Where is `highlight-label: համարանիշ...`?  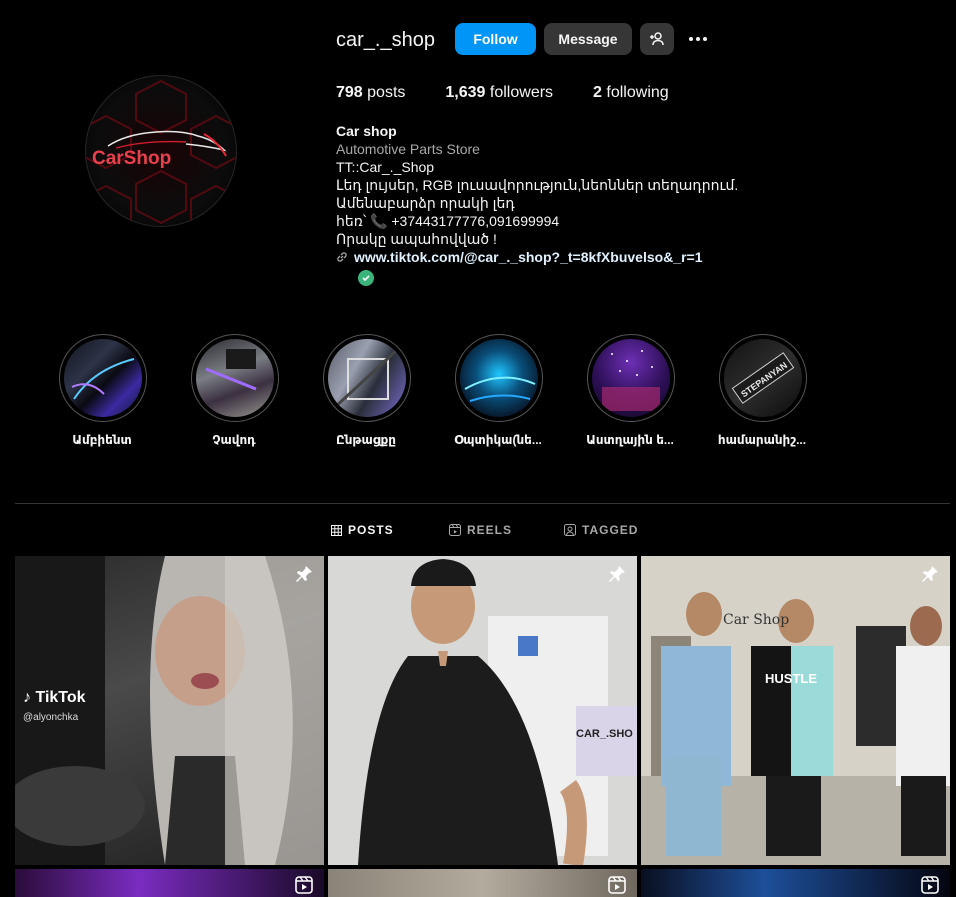
highlight-label: համարանիշ... is located at coordinates (762, 440).